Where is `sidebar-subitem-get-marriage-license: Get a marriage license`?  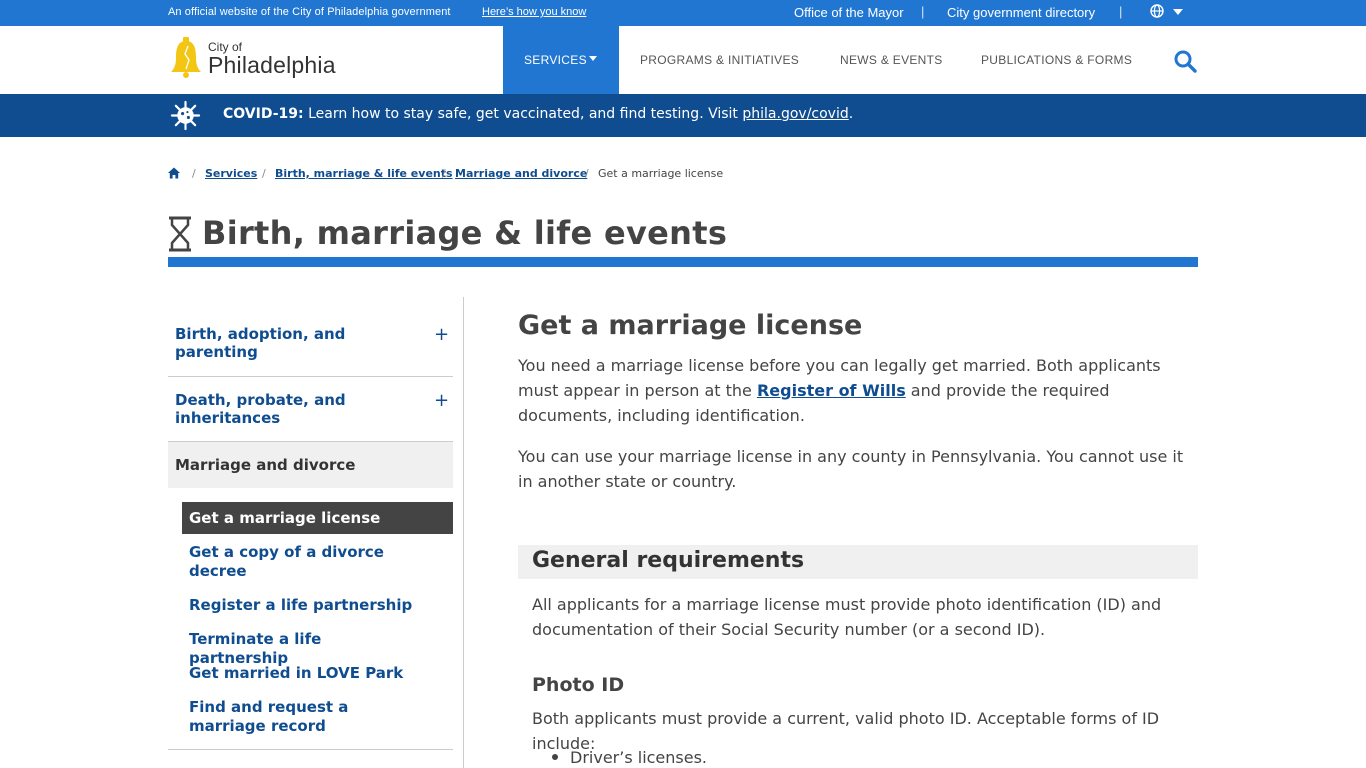 sidebar-subitem-get-marriage-license: Get a marriage license is located at coordinates (317, 518).